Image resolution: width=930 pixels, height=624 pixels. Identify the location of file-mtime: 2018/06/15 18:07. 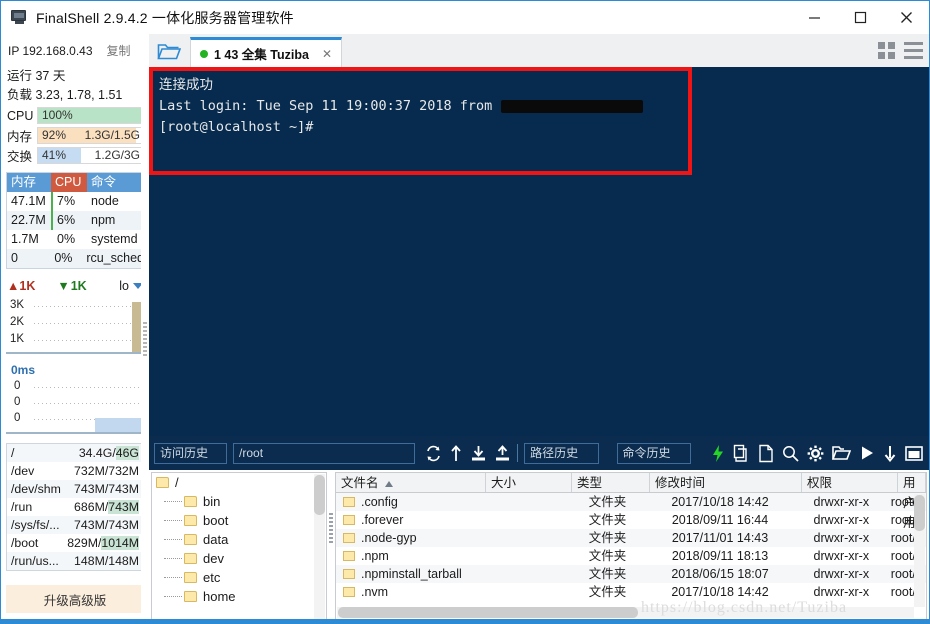
(720, 574).